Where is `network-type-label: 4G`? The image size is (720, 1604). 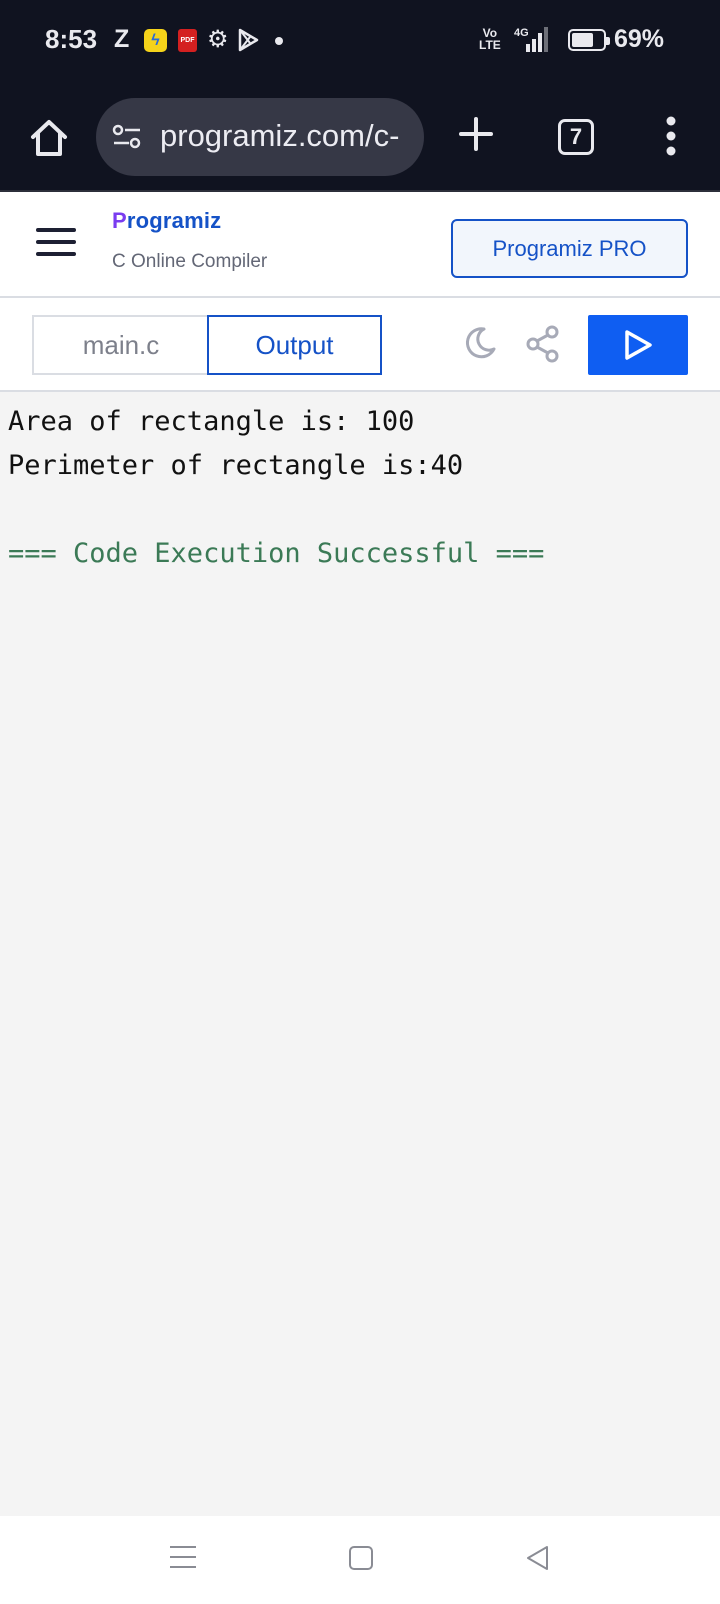
network-type-label: 4G is located at coordinates (521, 33).